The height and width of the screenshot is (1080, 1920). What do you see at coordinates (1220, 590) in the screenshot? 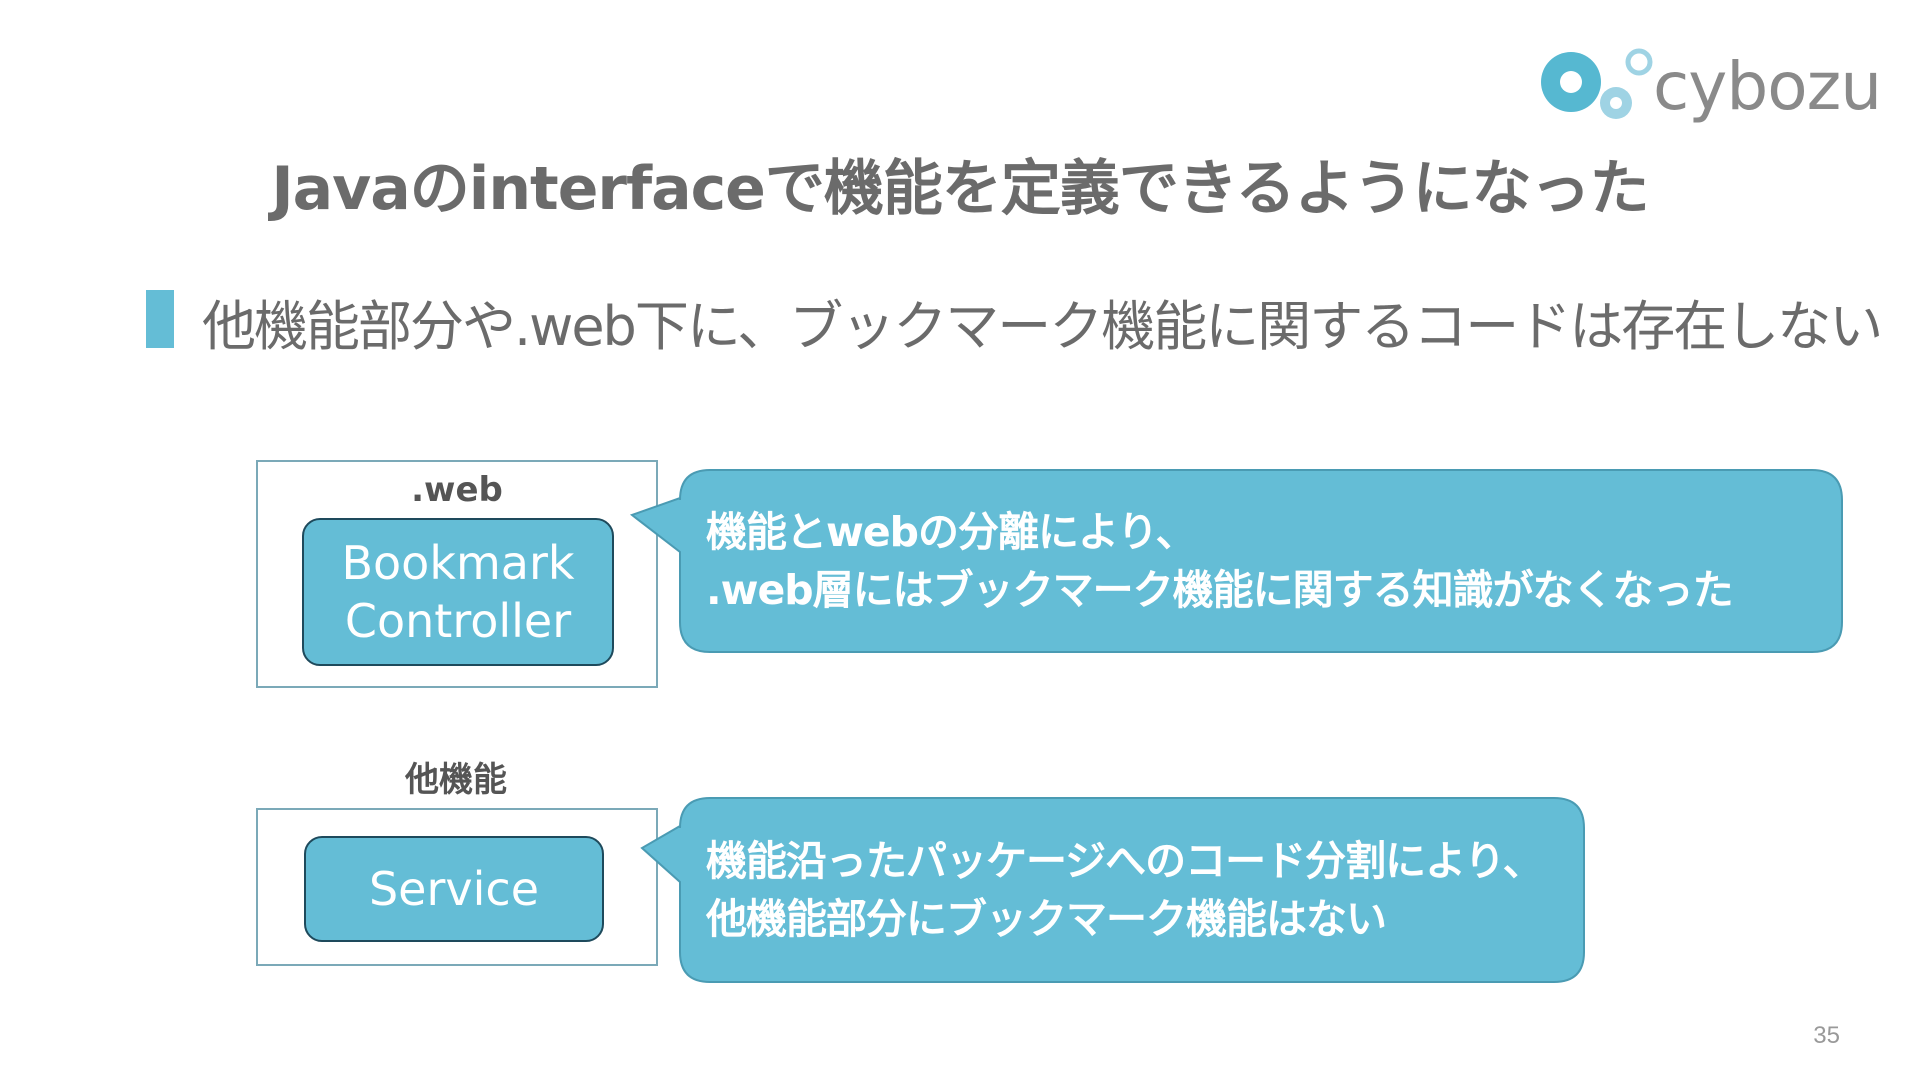
I see `callout-top-line-2: .web層にはブックマーク機能に関する知識がなくなった` at bounding box center [1220, 590].